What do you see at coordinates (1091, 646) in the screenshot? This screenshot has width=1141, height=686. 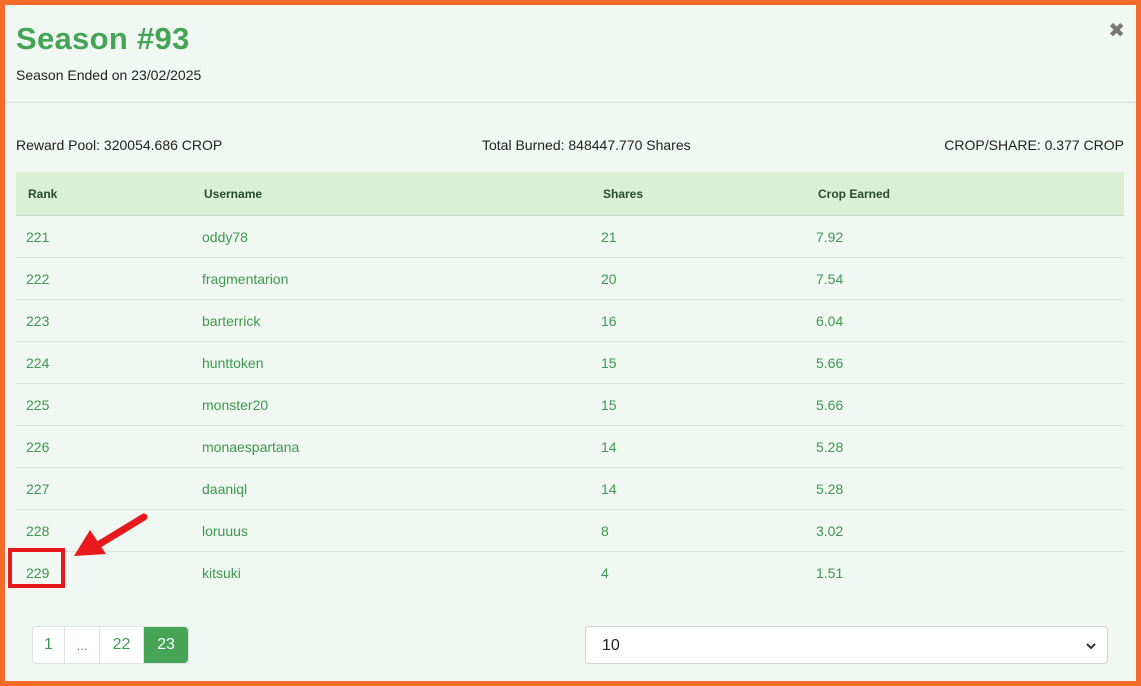 I see `chevron-down-icon` at bounding box center [1091, 646].